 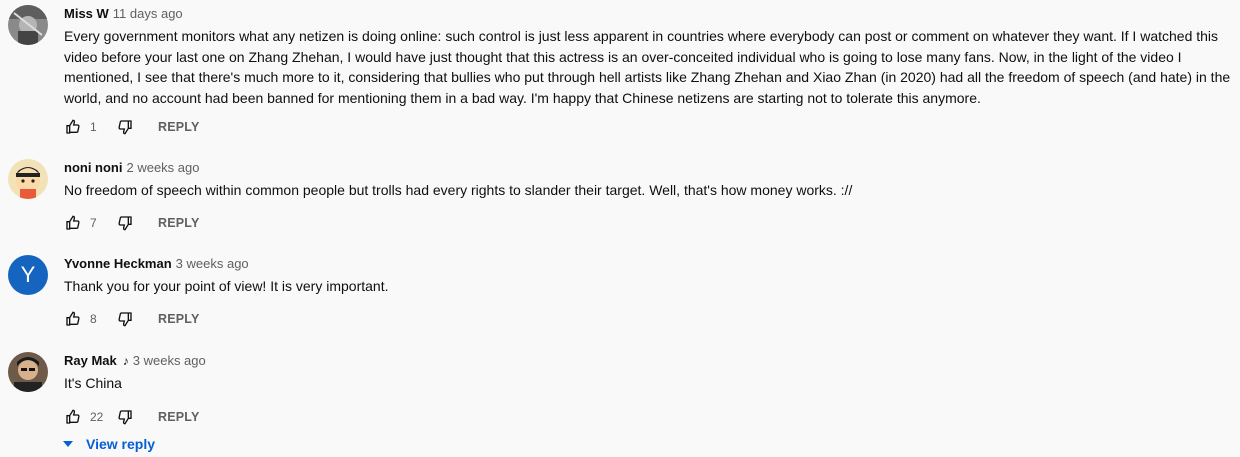 I want to click on comment-actions: 22 REPLY, so click(x=132, y=417).